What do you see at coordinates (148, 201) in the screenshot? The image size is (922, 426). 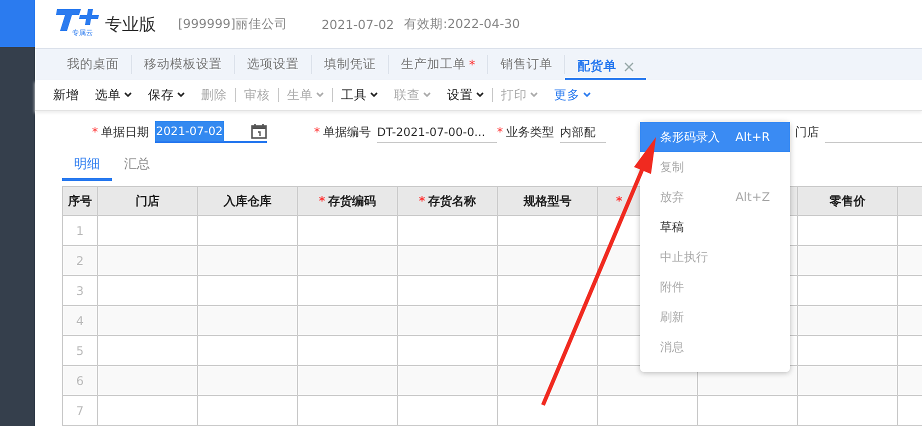 I see `column-header: 门店` at bounding box center [148, 201].